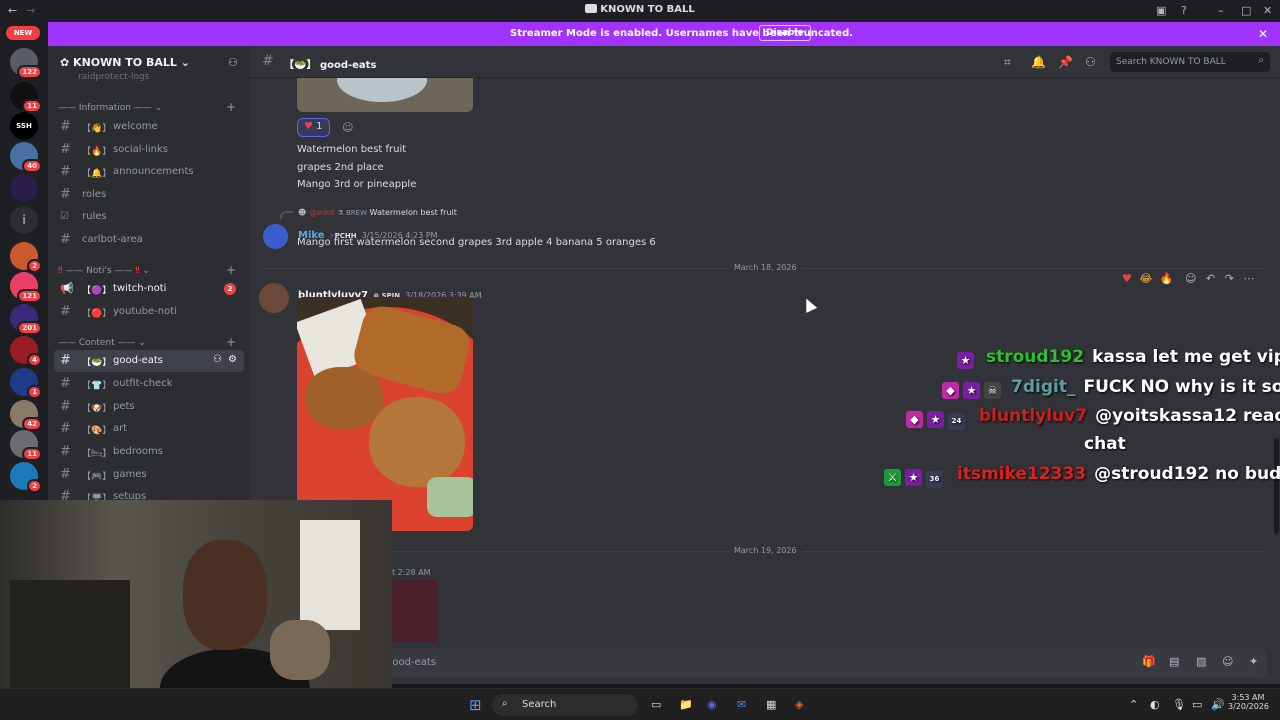 The width and height of the screenshot is (1280, 720). I want to click on laugh-reaction-icon: 😂, so click(1145, 278).